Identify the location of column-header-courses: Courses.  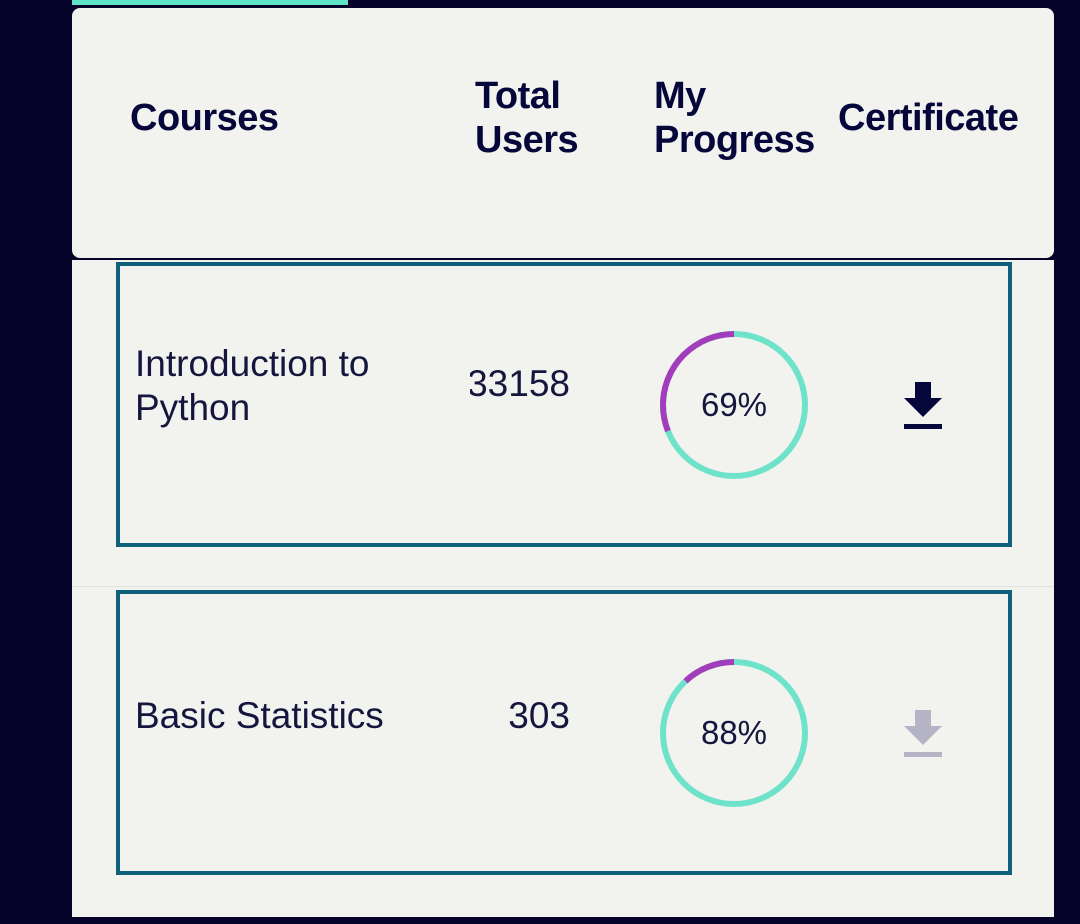
(204, 118).